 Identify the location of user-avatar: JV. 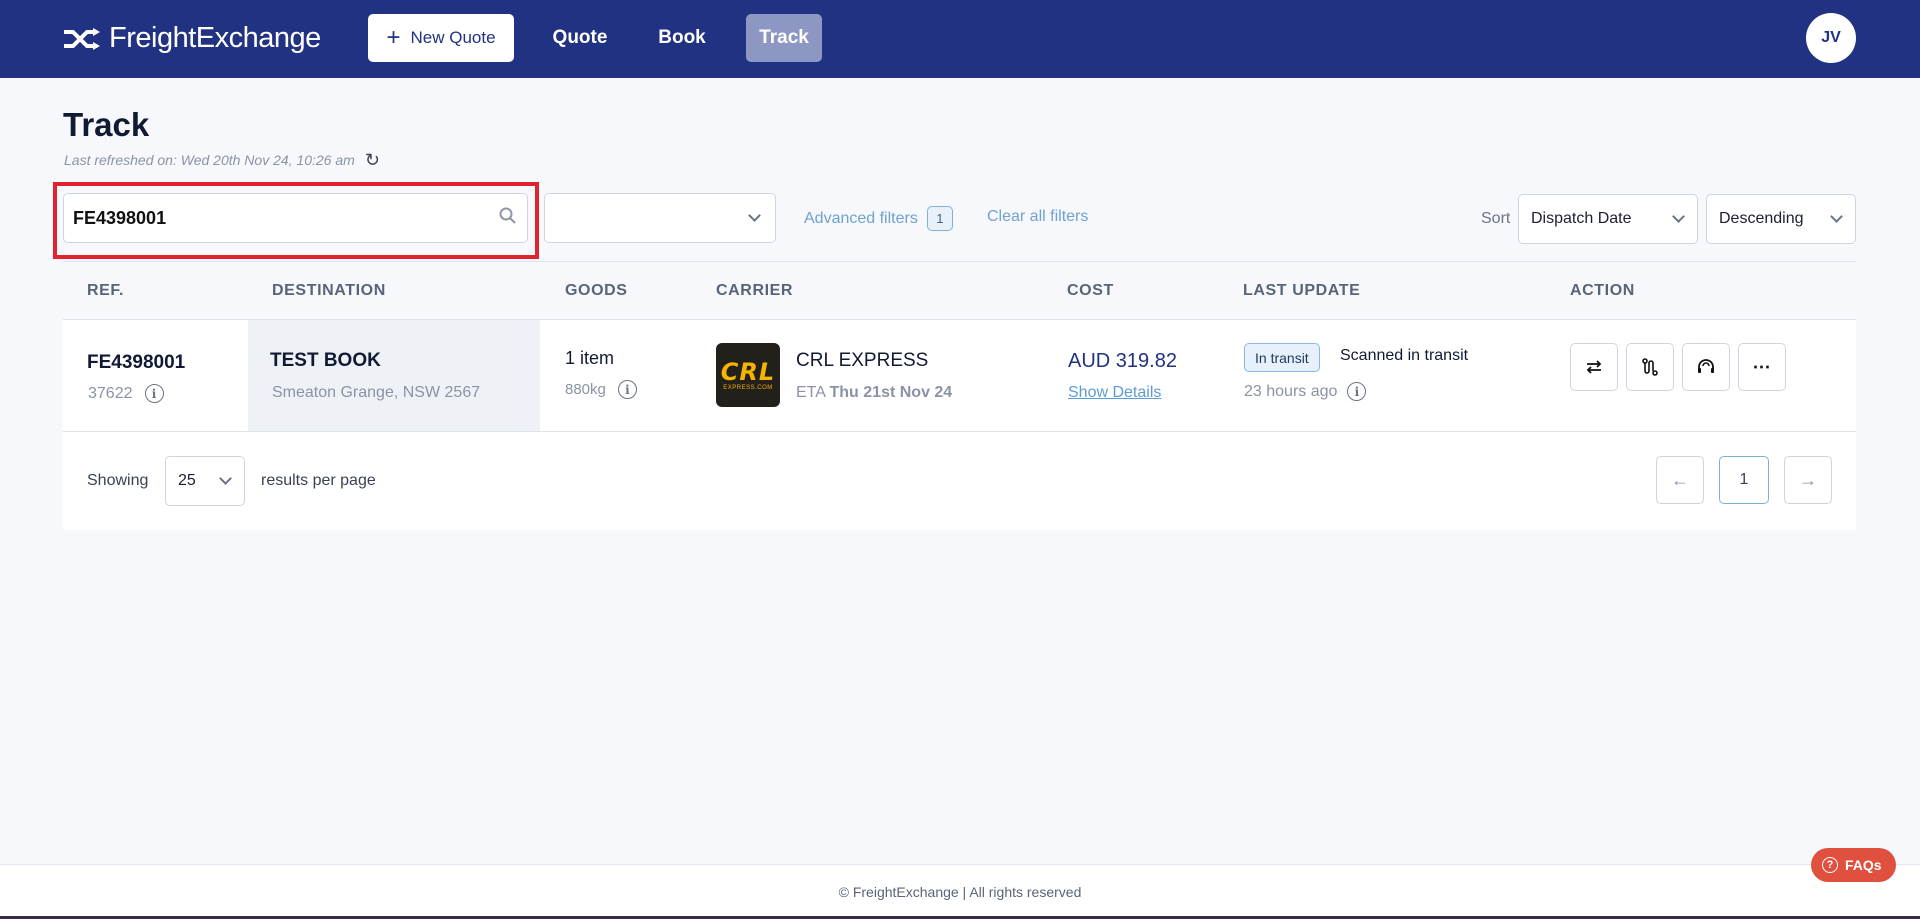
(1831, 38).